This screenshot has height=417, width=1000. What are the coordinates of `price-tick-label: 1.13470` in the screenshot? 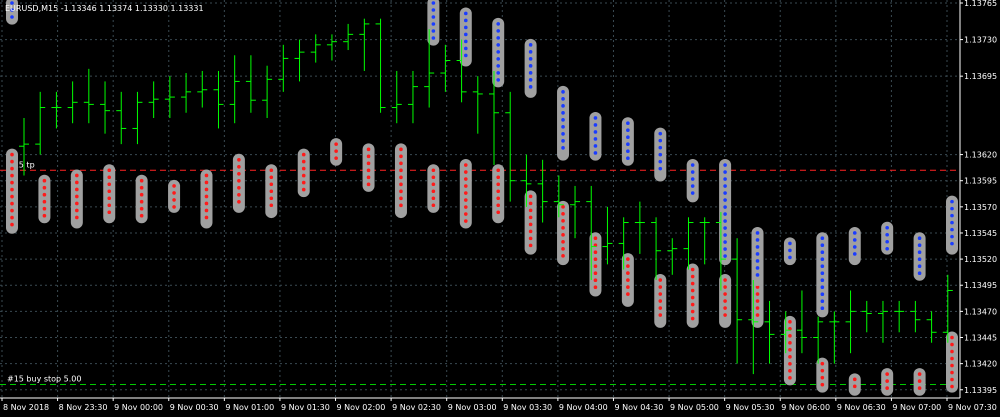 It's located at (980, 311).